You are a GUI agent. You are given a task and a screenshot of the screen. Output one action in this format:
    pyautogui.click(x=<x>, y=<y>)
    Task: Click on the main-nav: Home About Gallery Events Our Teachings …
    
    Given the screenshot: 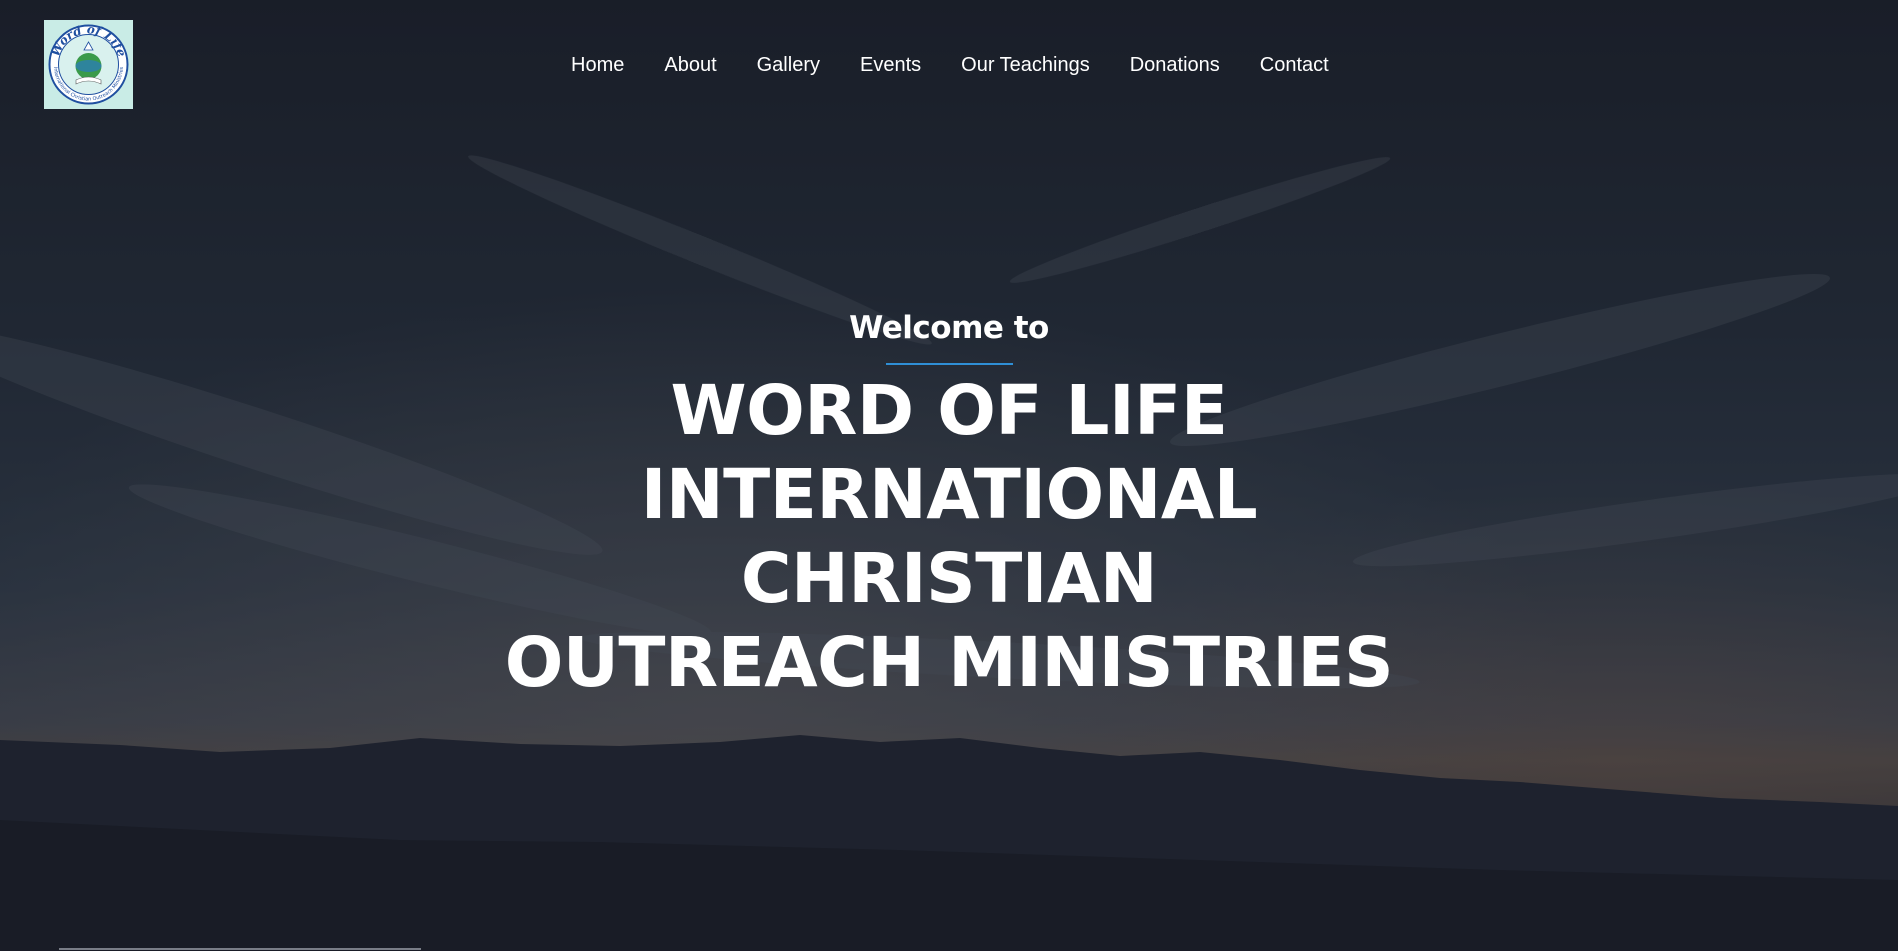 What is the action you would take?
    pyautogui.click(x=950, y=65)
    